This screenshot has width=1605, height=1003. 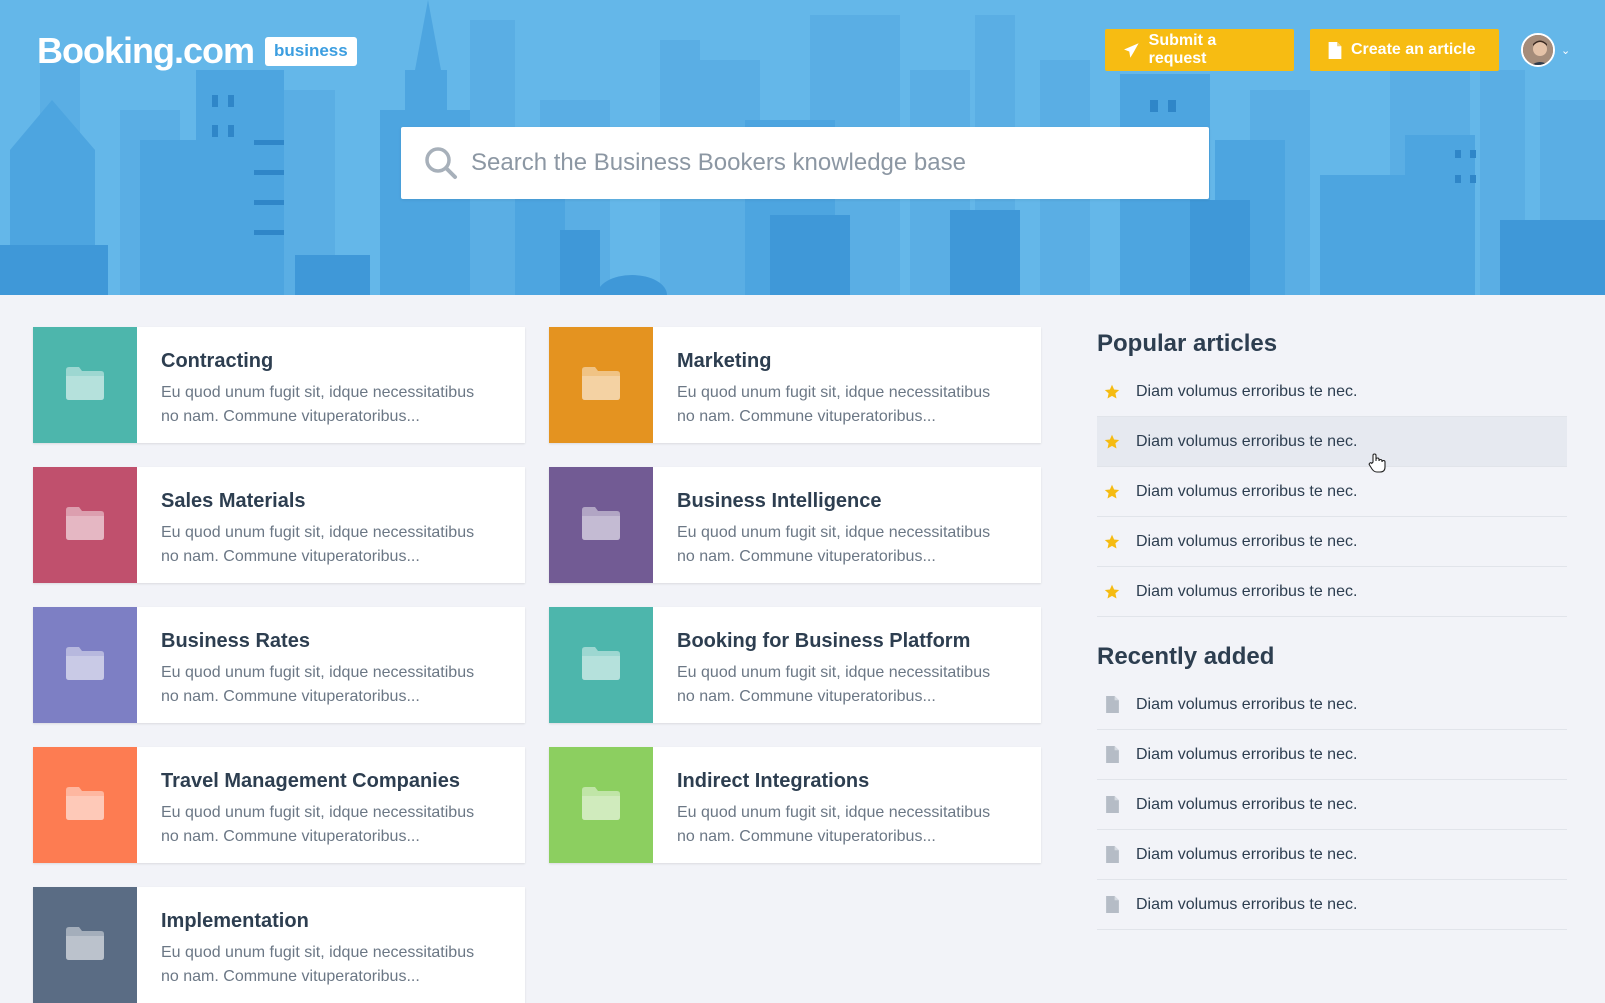 I want to click on search-input, so click(x=821, y=163).